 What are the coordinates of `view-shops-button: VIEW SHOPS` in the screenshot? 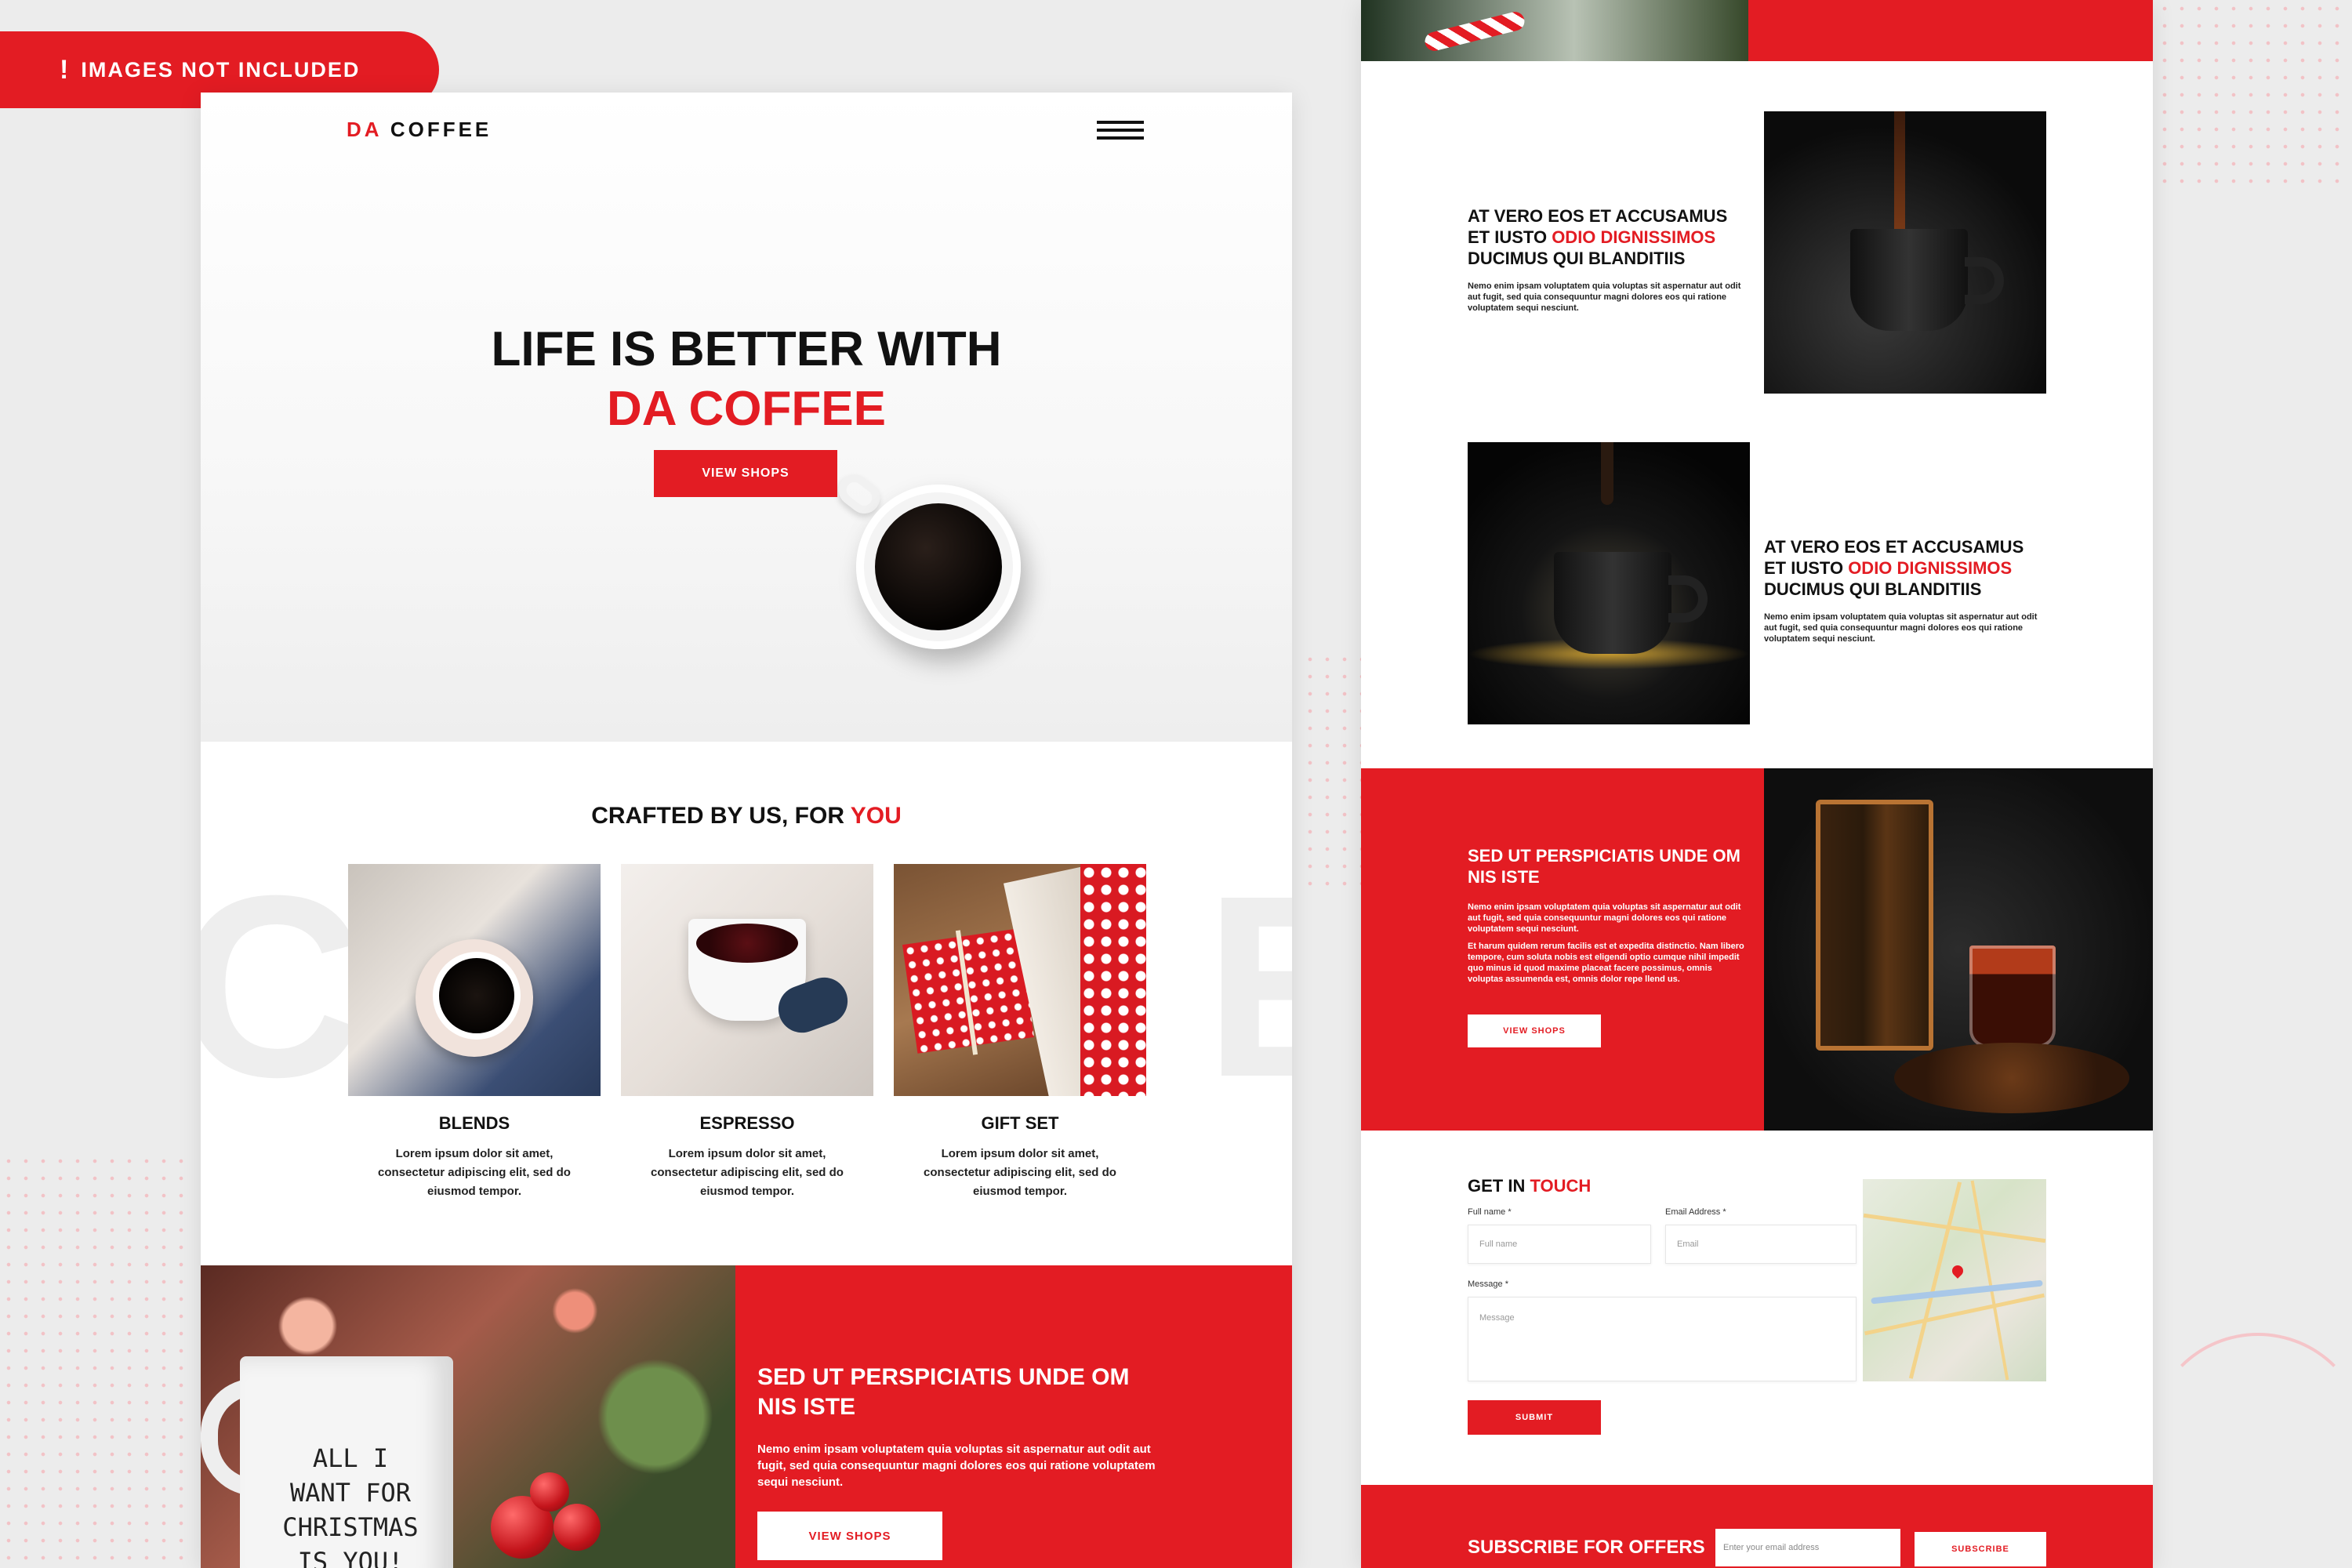 It's located at (745, 473).